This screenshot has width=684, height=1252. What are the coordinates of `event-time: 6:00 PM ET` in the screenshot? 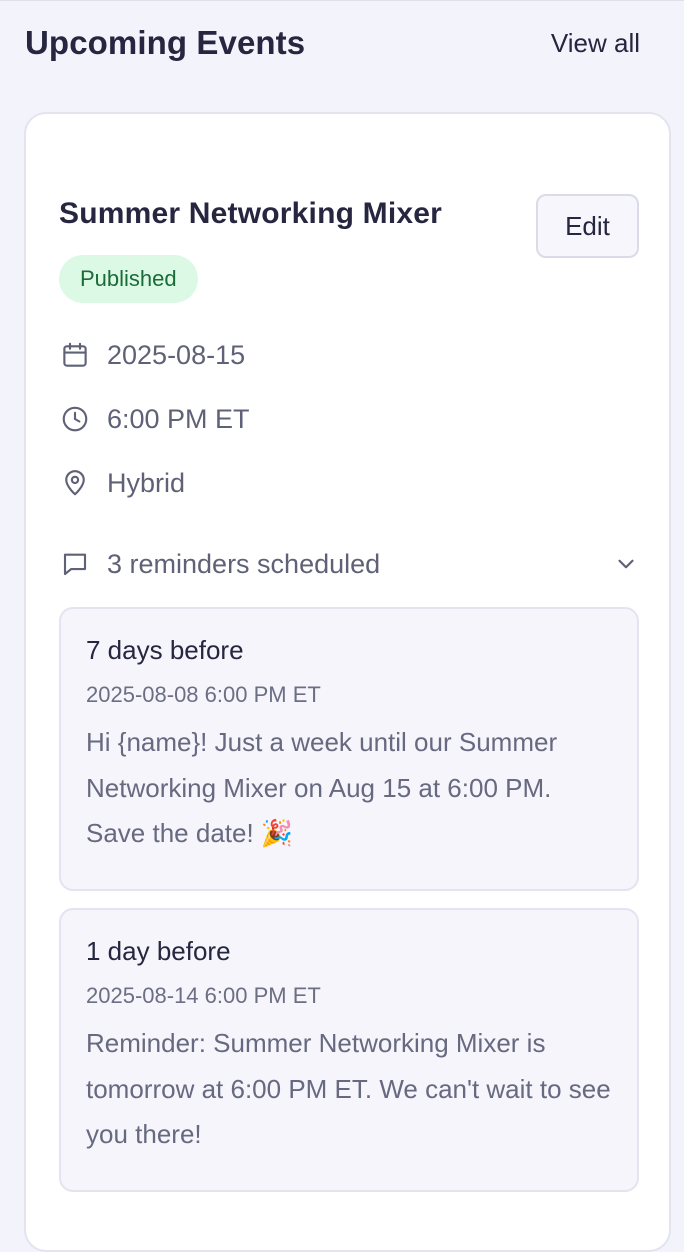 It's located at (178, 418).